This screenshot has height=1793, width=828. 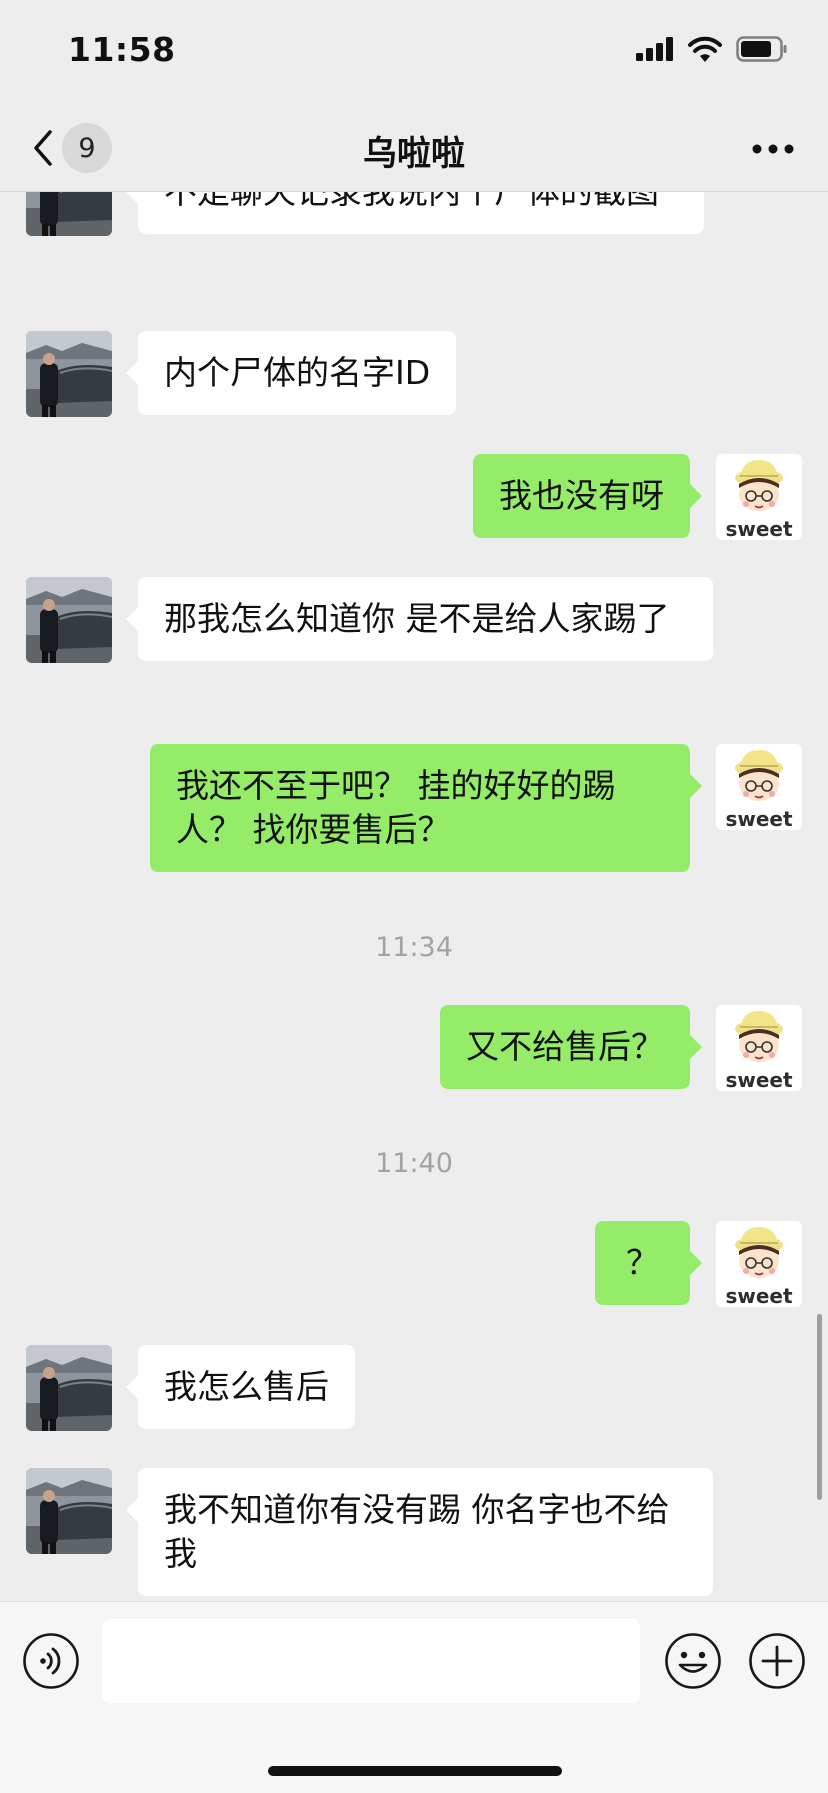 I want to click on more-icon, so click(x=773, y=149).